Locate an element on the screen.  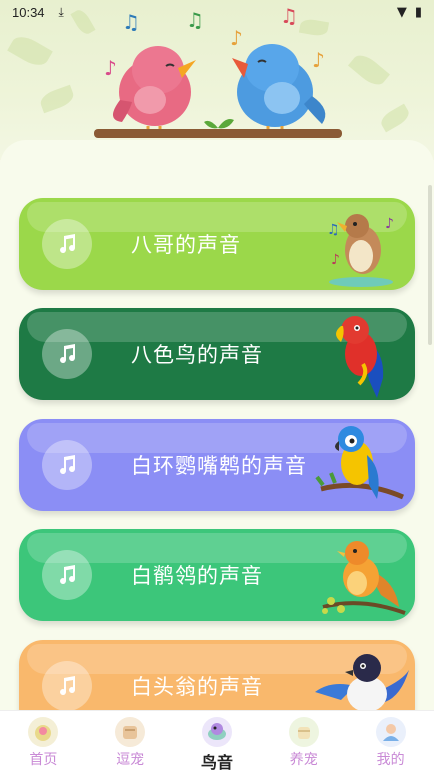
bottom-nav: 首页 逗宠 鸟音 养宠 我的 is located at coordinates (217, 741).